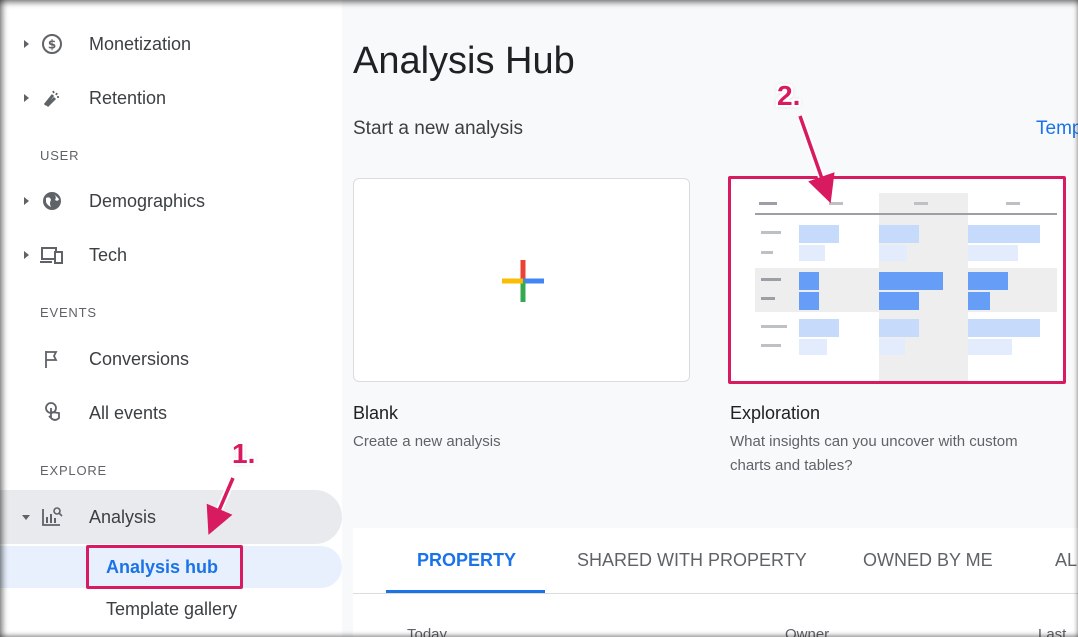  What do you see at coordinates (171, 255) in the screenshot?
I see `sidebar-item-tech: Tech` at bounding box center [171, 255].